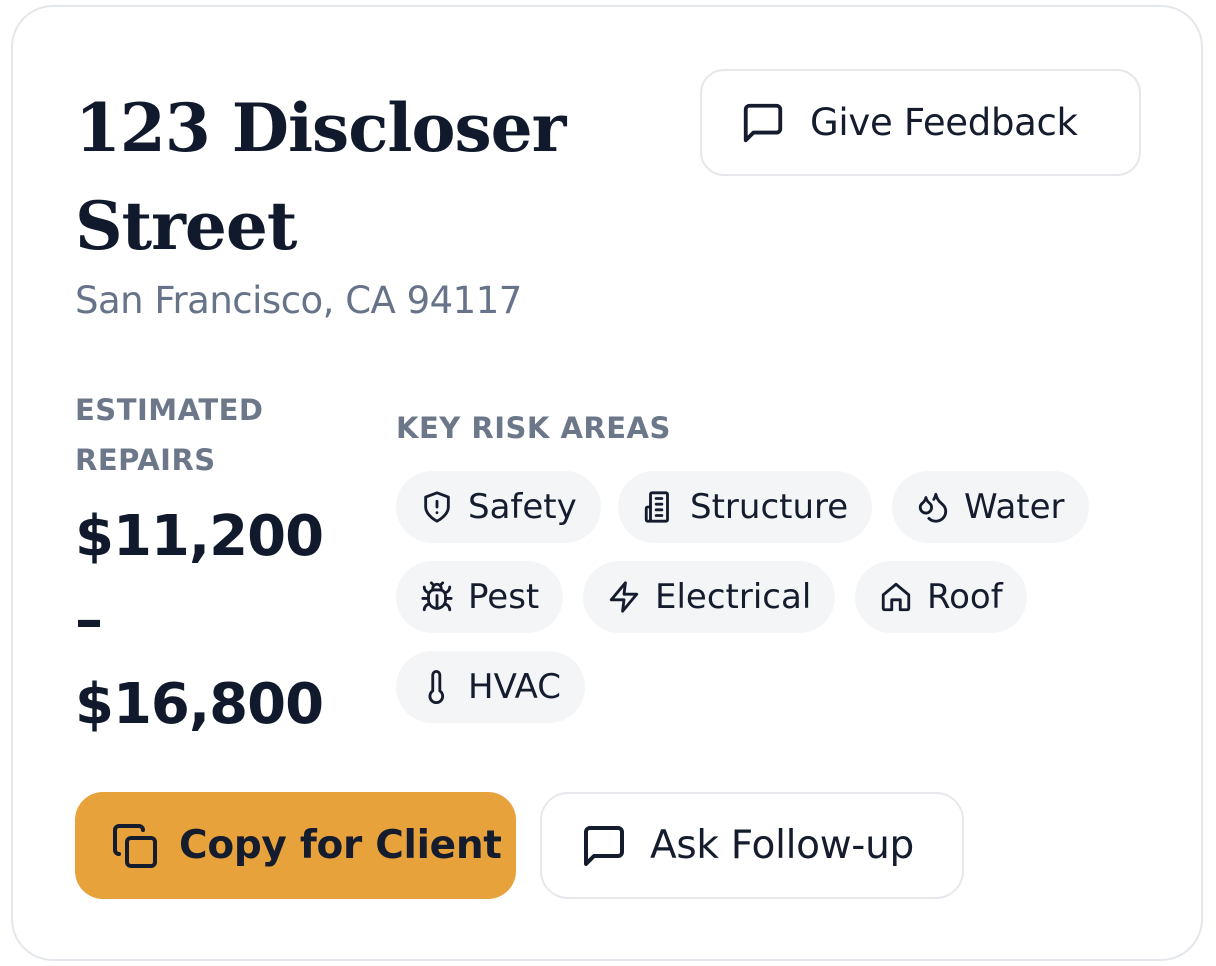 The width and height of the screenshot is (1216, 966). I want to click on shield-alert-icon, so click(437, 507).